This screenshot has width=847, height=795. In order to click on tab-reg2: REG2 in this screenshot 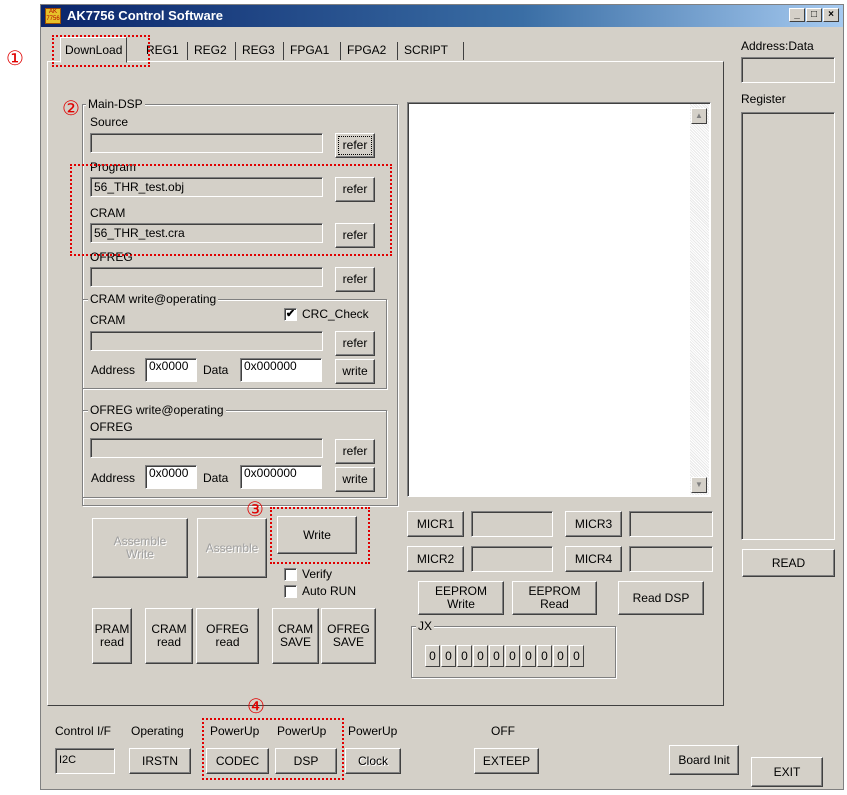, I will do `click(210, 51)`.